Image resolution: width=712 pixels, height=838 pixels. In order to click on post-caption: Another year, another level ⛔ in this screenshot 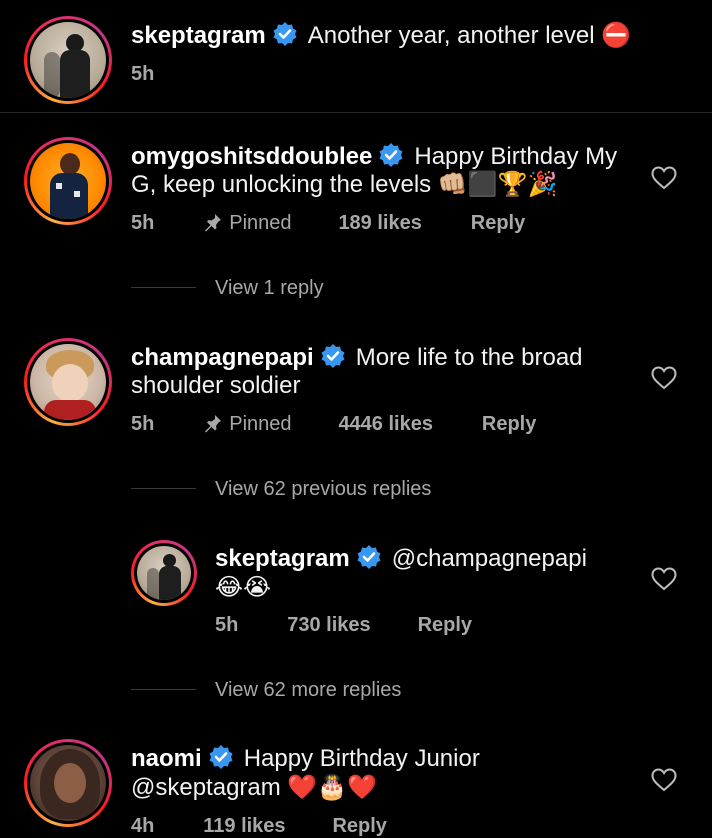, I will do `click(469, 35)`.